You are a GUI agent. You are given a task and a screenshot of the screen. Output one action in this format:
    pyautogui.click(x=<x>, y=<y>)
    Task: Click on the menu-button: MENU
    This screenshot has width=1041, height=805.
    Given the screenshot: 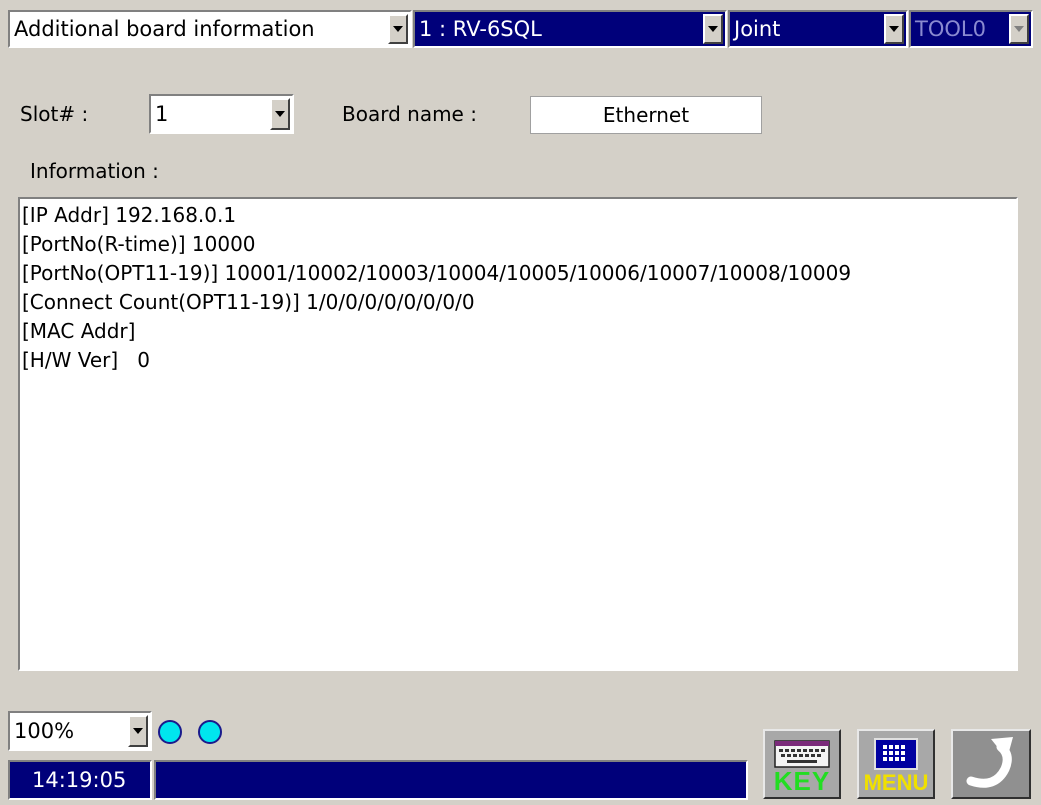 What is the action you would take?
    pyautogui.click(x=896, y=764)
    